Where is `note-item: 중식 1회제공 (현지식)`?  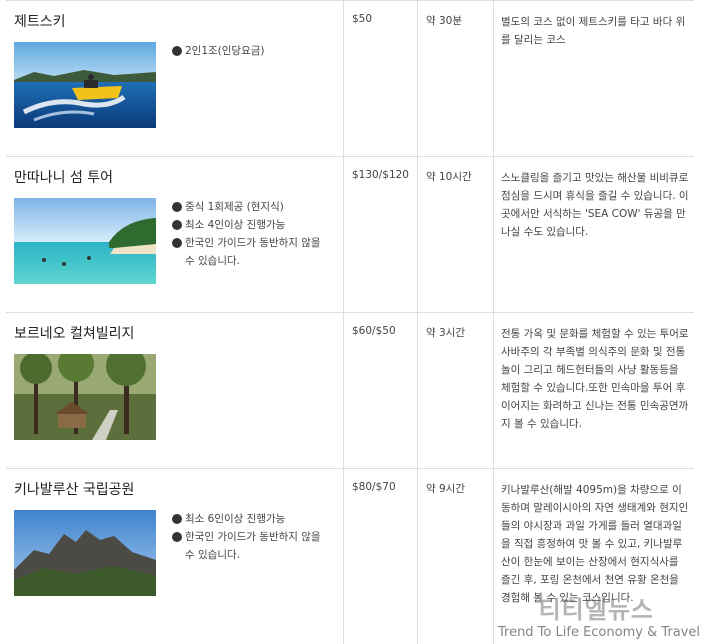
note-item: 중식 1회제공 (현지식) is located at coordinates (252, 207).